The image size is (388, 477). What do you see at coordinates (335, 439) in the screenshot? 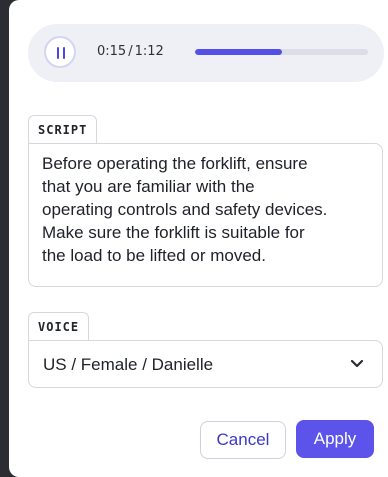
I see `apply-button: Apply` at bounding box center [335, 439].